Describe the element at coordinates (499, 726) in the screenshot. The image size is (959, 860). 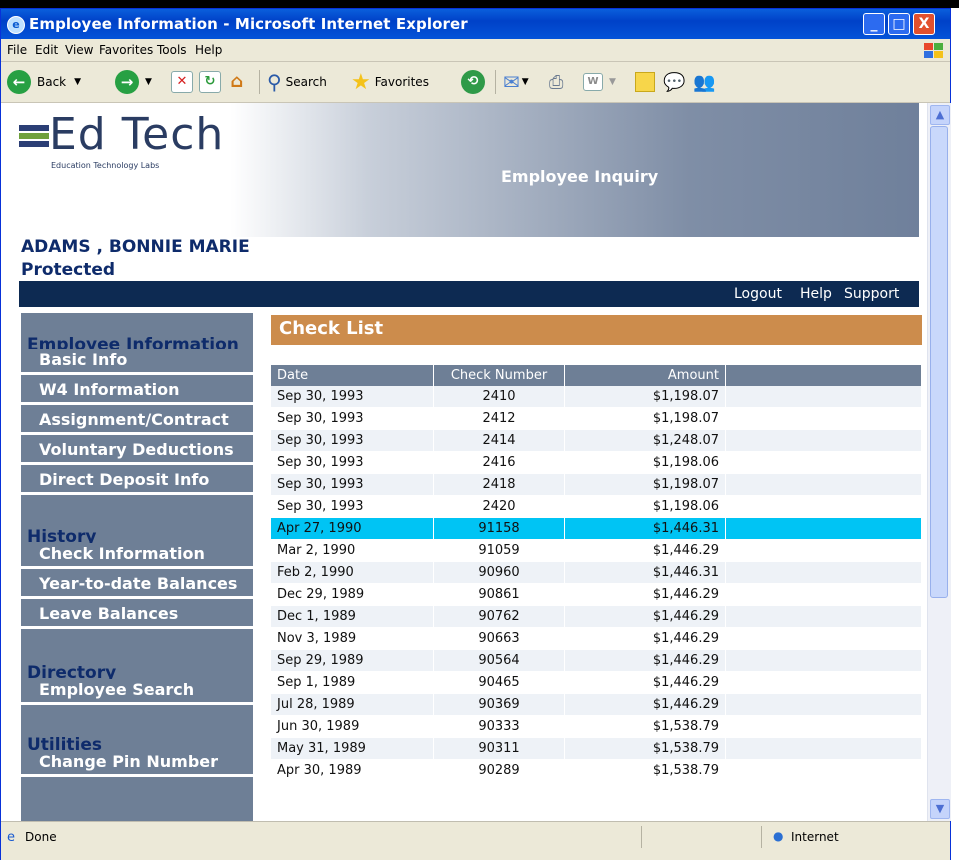
I see `cell-check-number: 90333` at that location.